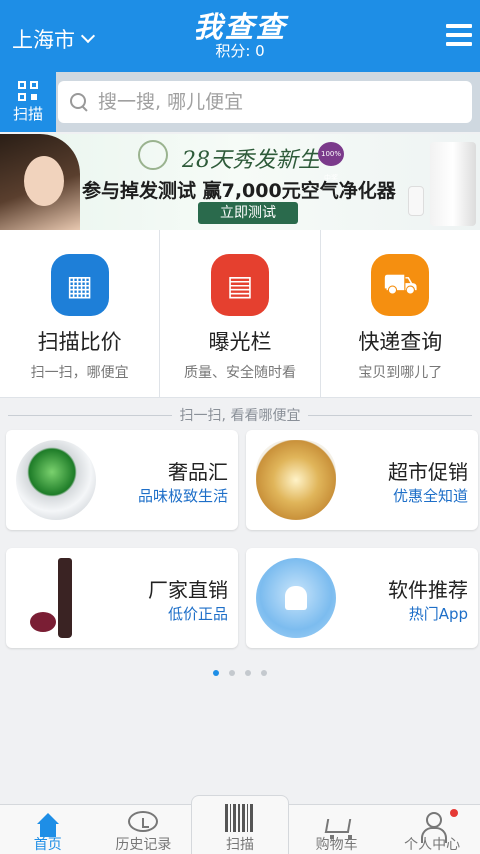  Describe the element at coordinates (240, 36) in the screenshot. I see `app-header: 上海市 我查查 积分: 0` at that location.